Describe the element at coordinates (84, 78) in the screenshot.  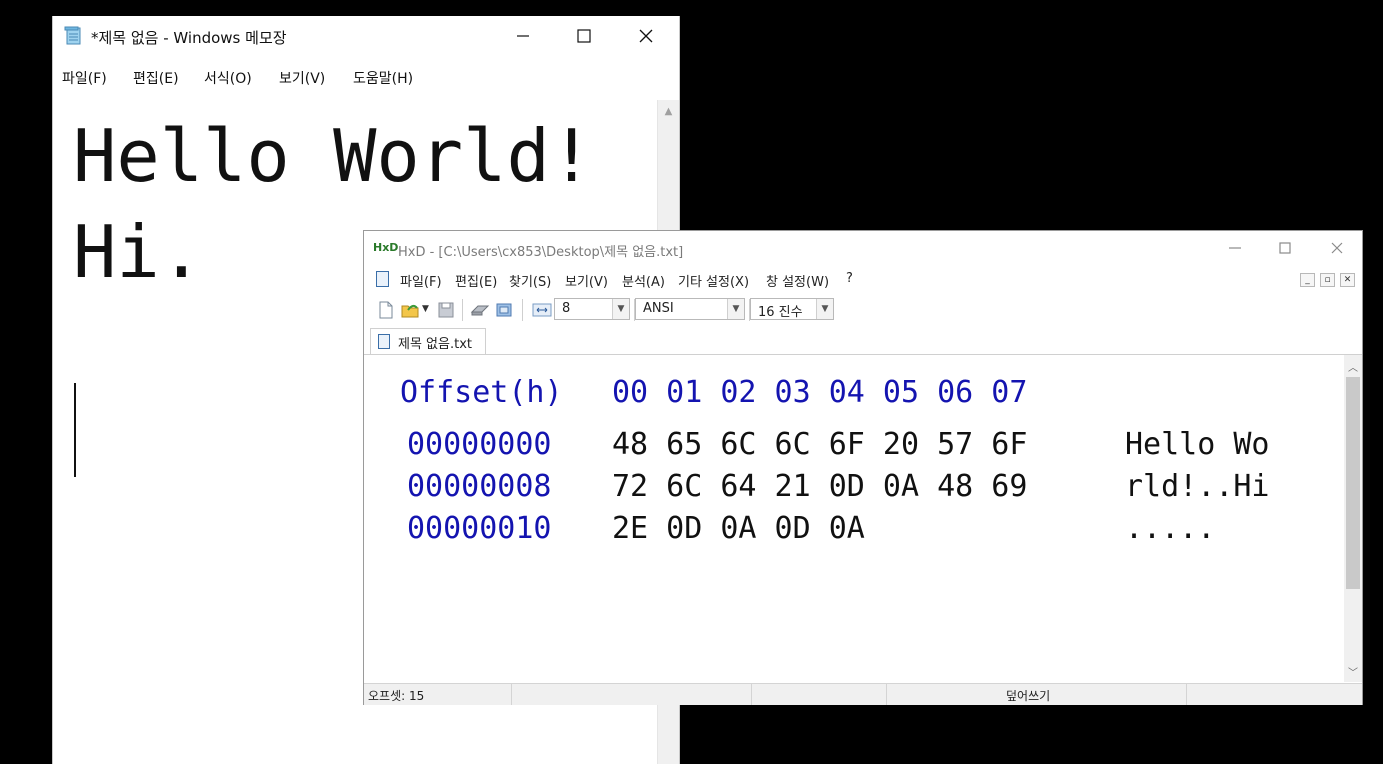
I see `menu-file: 파일(F)` at that location.